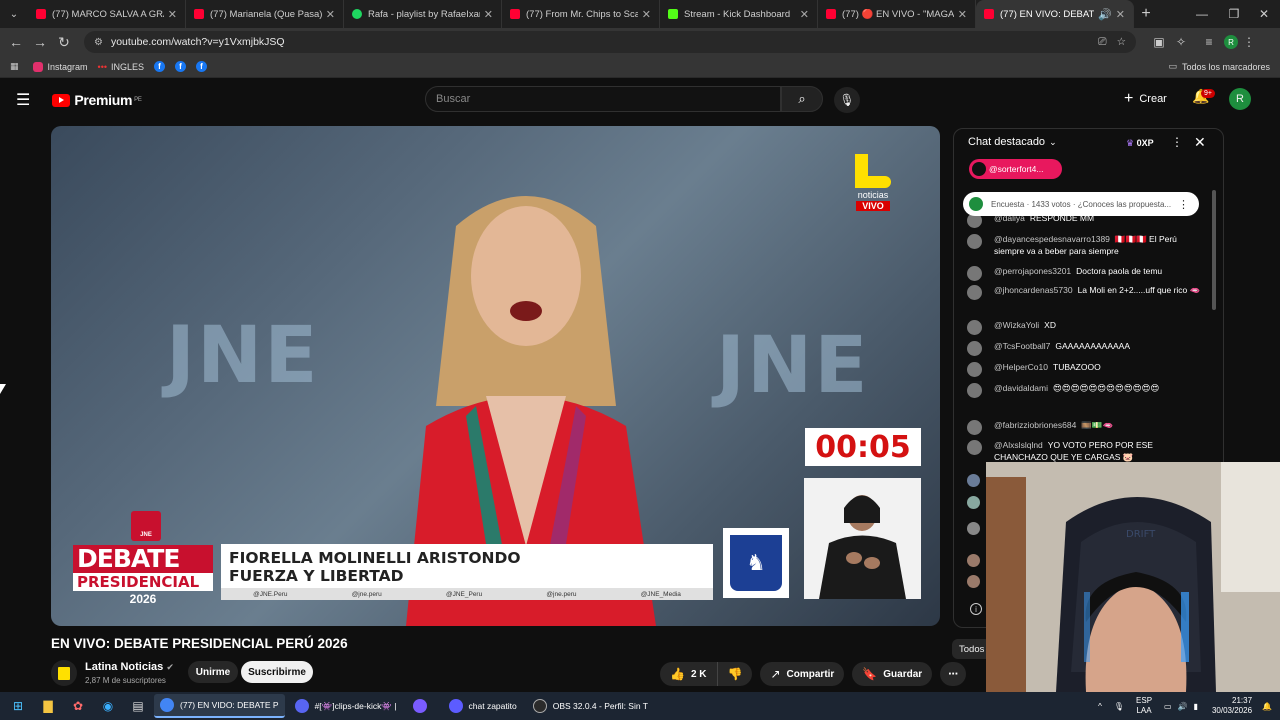 The image size is (1280, 720). Describe the element at coordinates (610, 42) in the screenshot. I see `url-input: ⚙ youtube.com/watch?v=y1VxmjbkJSQ ⎚ ☆` at that location.